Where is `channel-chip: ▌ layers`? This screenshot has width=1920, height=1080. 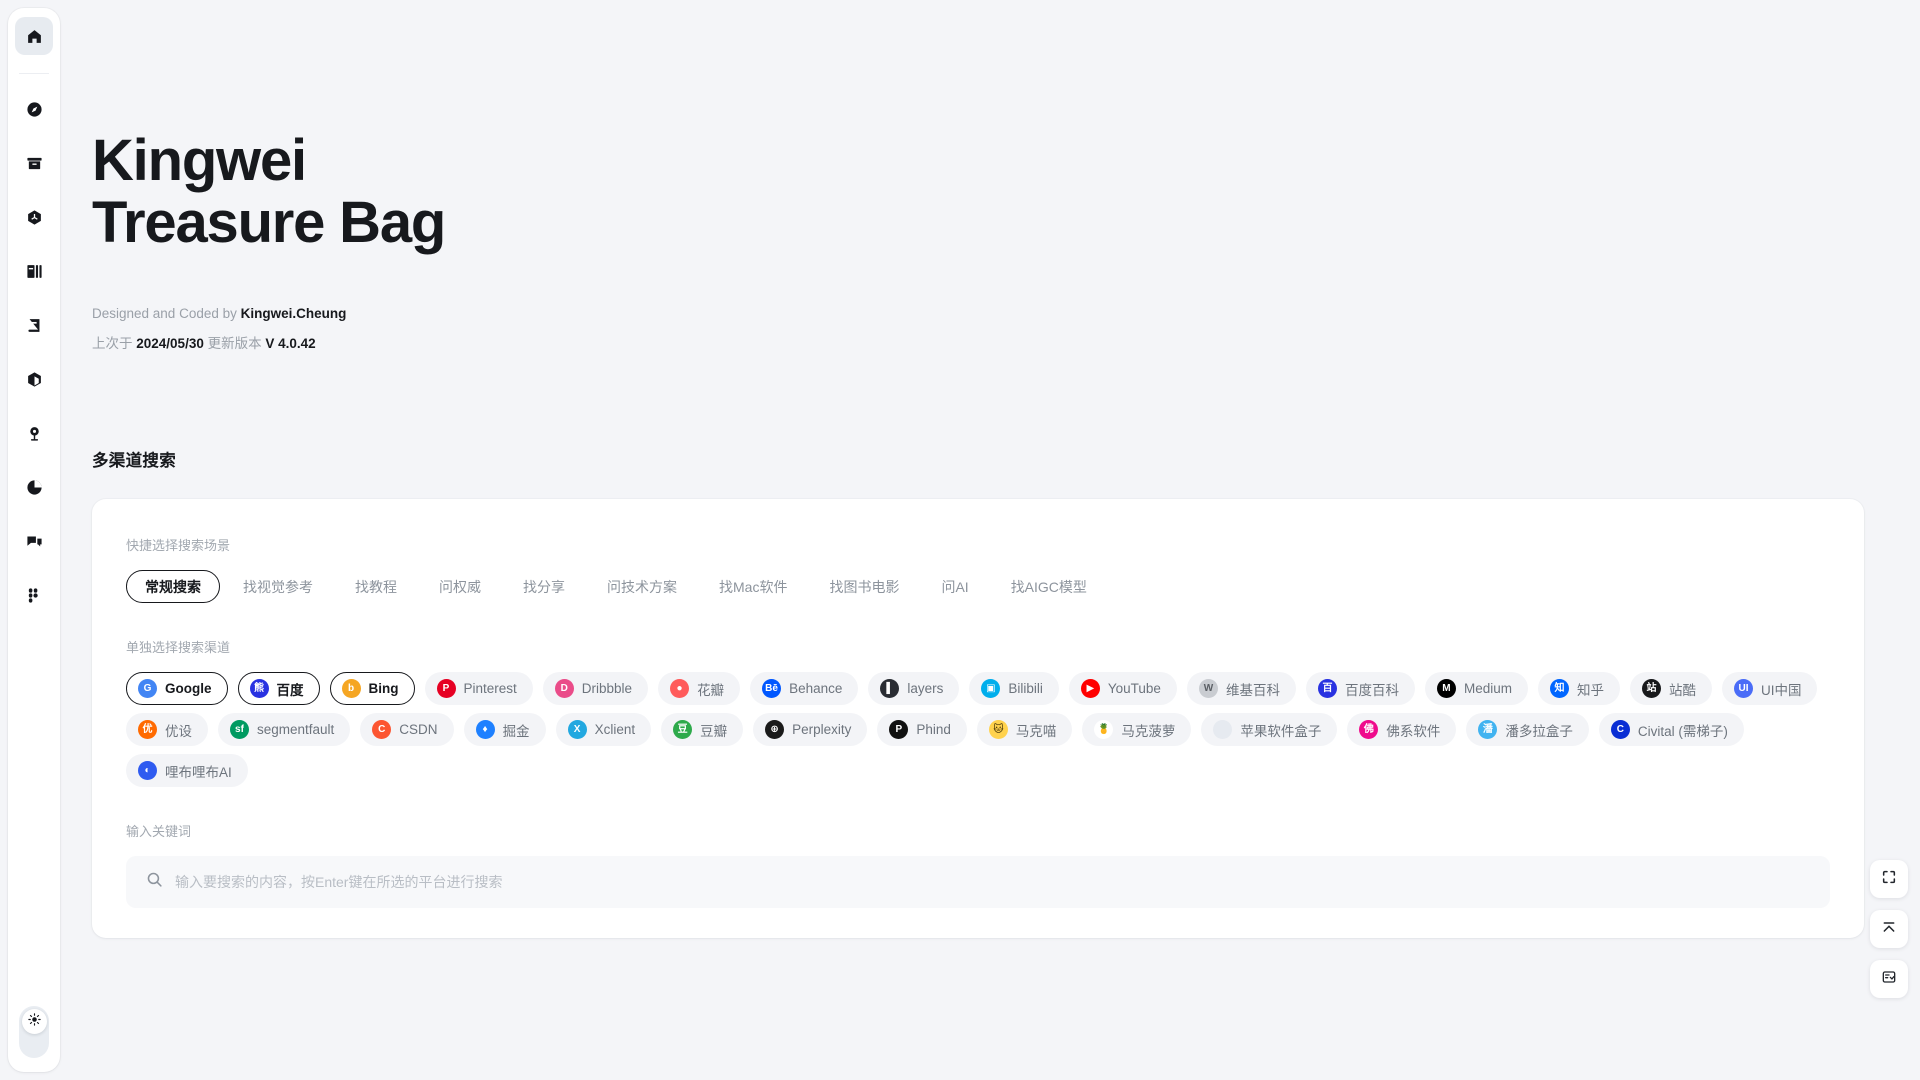
channel-chip: ▌ layers is located at coordinates (914, 688).